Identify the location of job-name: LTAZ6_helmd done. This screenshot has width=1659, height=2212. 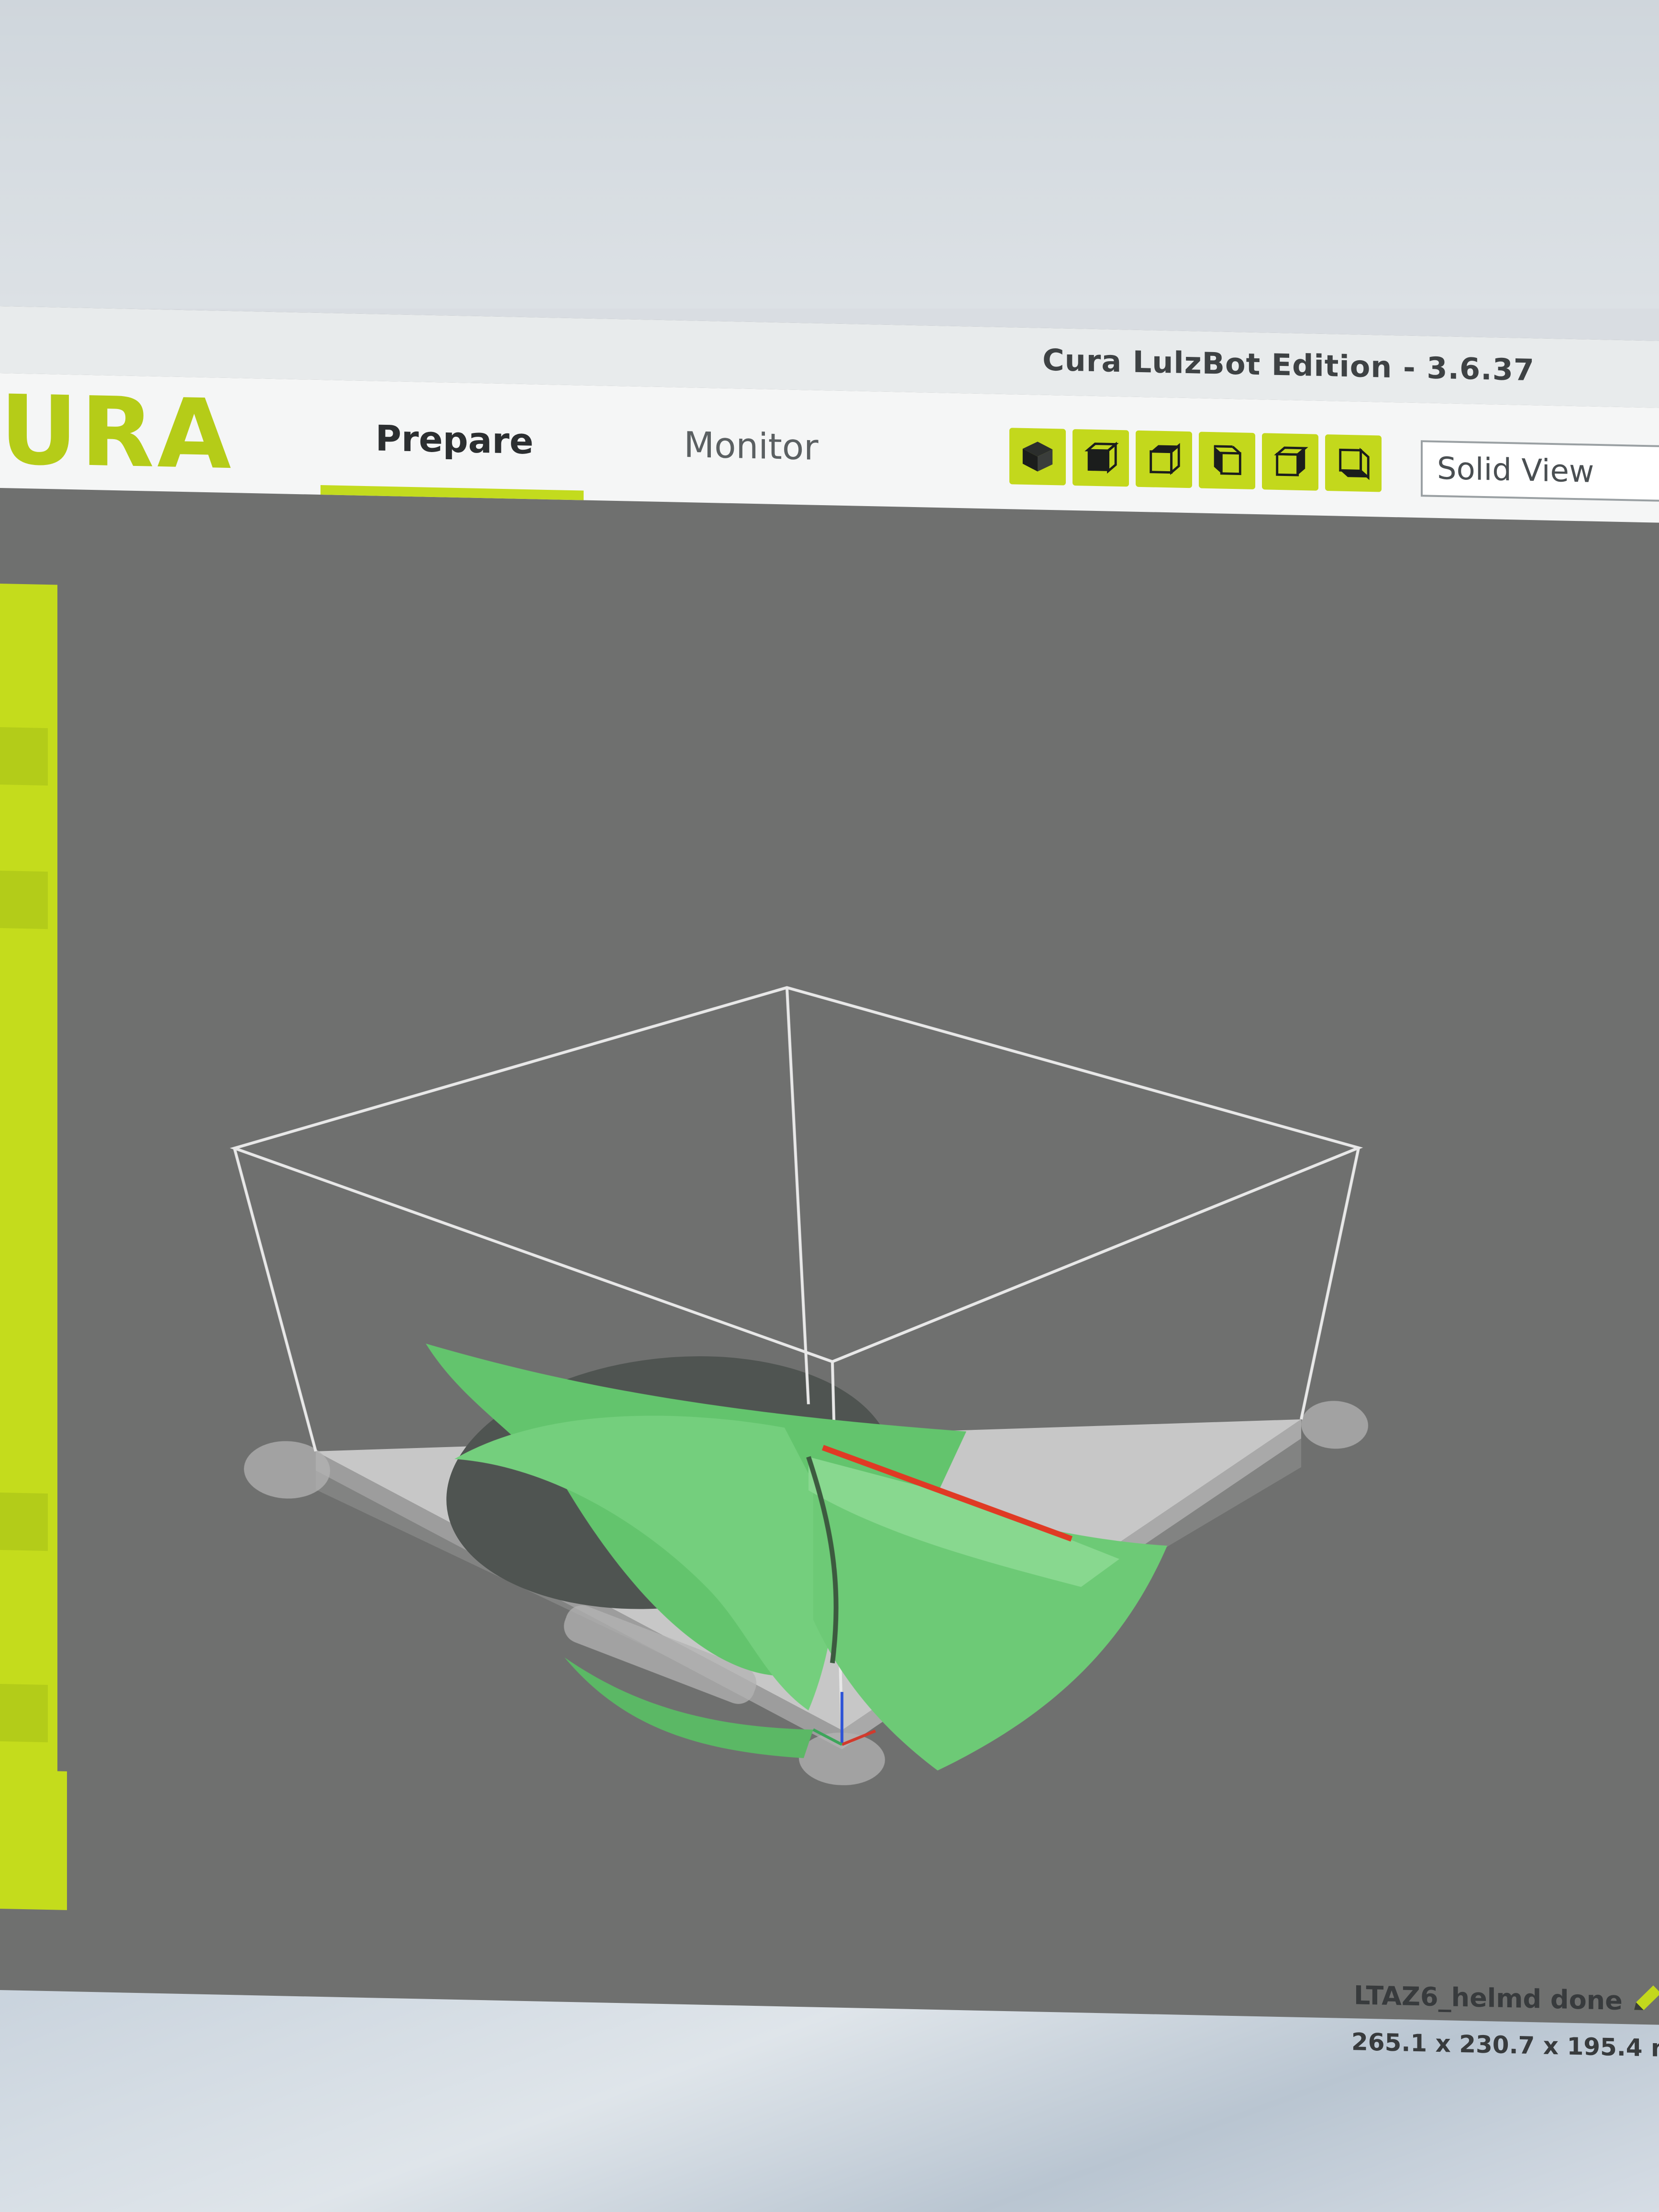
(1488, 1998).